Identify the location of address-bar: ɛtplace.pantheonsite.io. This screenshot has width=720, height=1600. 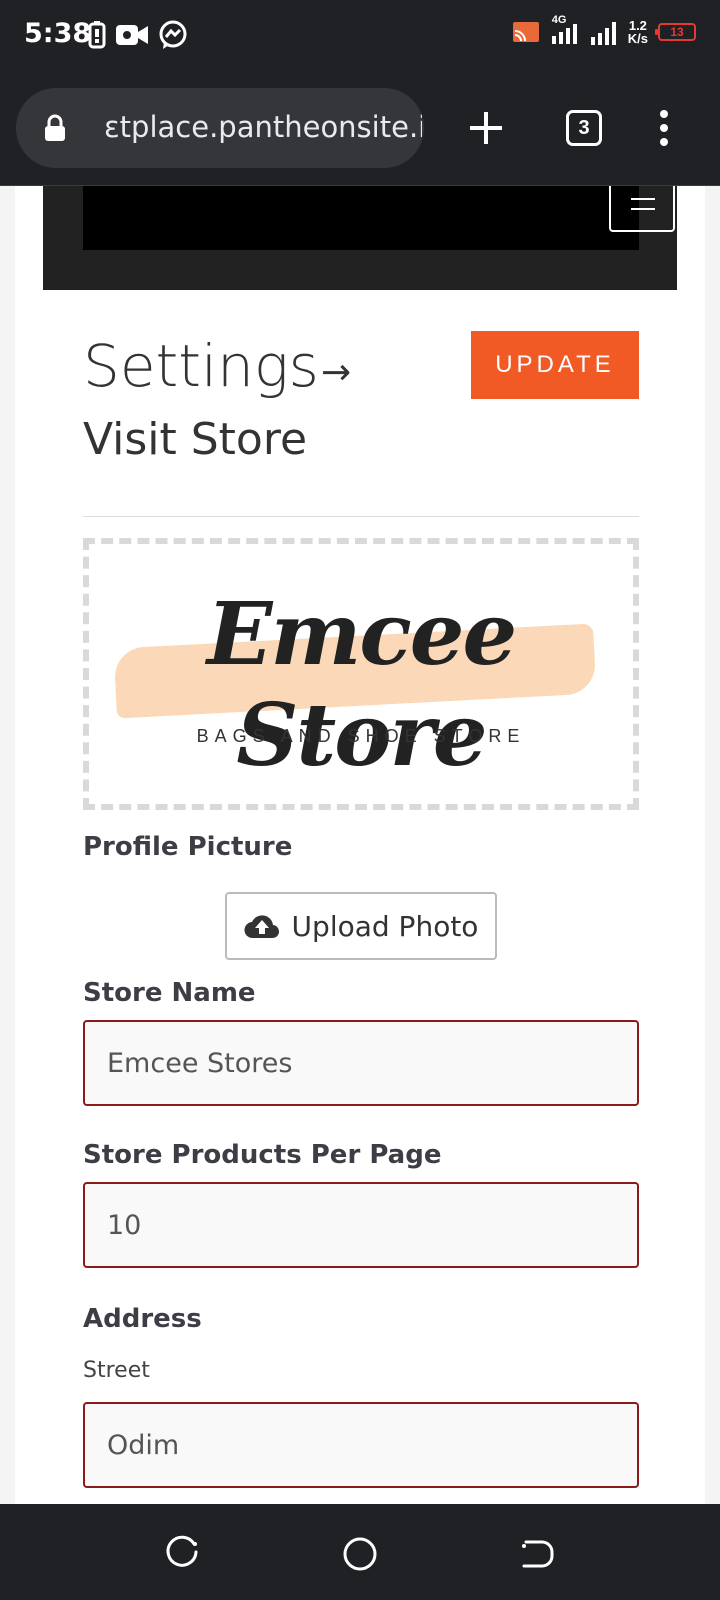
(220, 128).